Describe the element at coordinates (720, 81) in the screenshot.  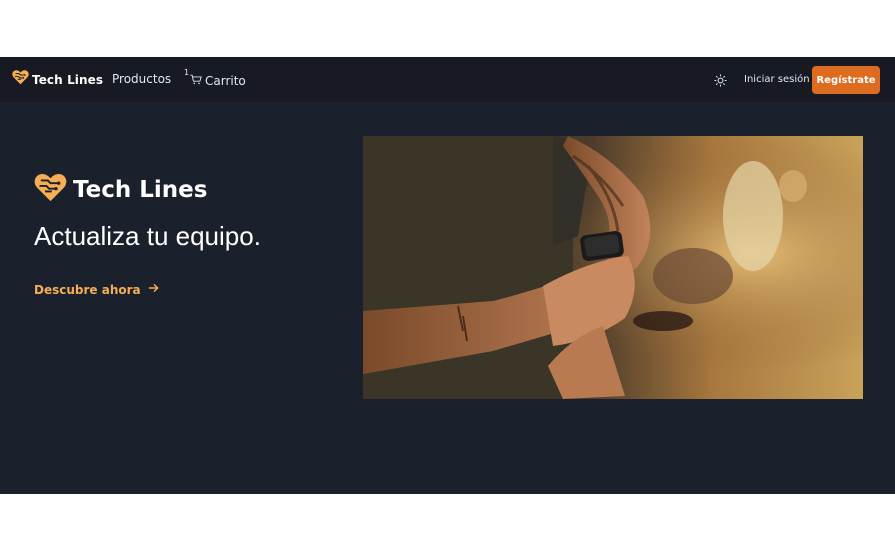
I see `sun-icon` at that location.